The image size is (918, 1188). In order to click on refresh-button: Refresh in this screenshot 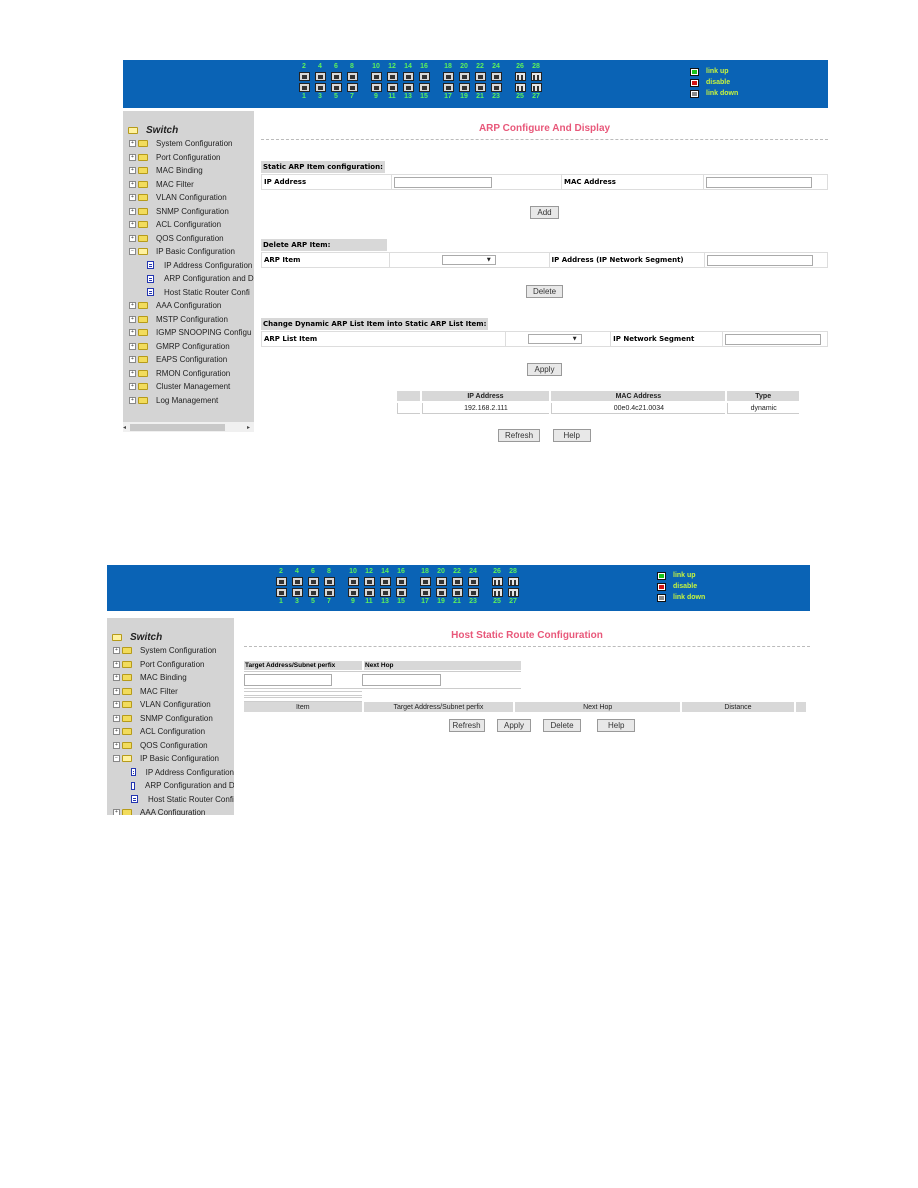, I will do `click(519, 435)`.